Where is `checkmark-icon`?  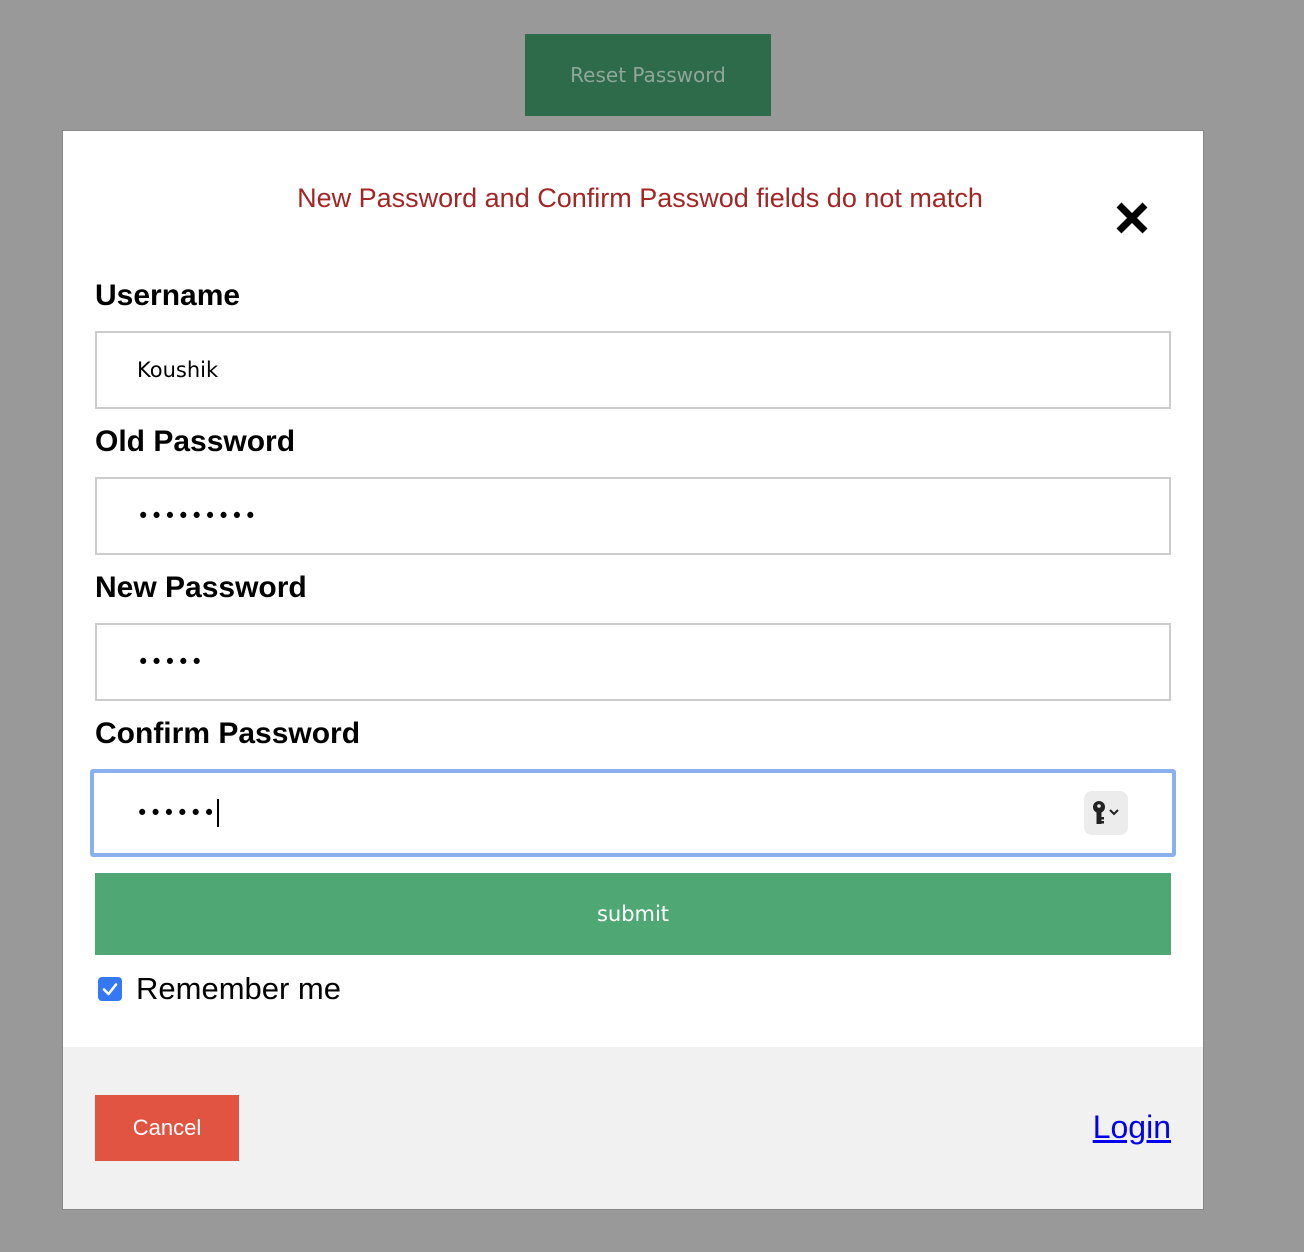
checkmark-icon is located at coordinates (110, 989).